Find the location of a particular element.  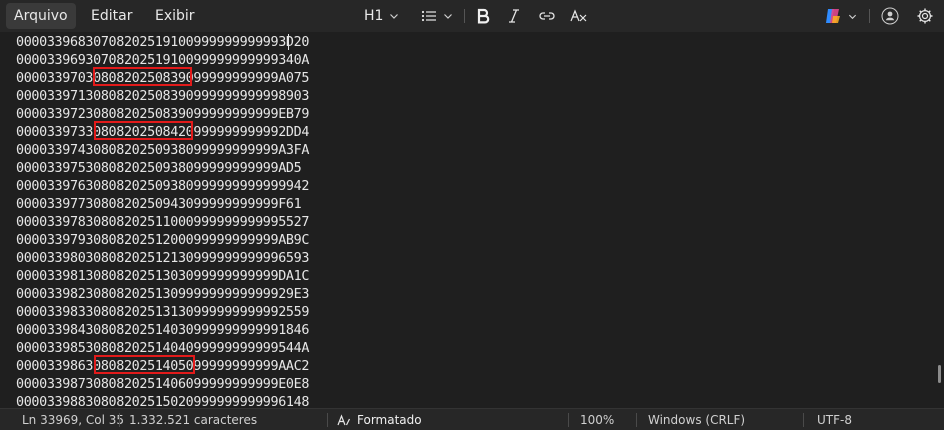

text-line: 0000339853080820251404099999999999544A is located at coordinates (163, 348).